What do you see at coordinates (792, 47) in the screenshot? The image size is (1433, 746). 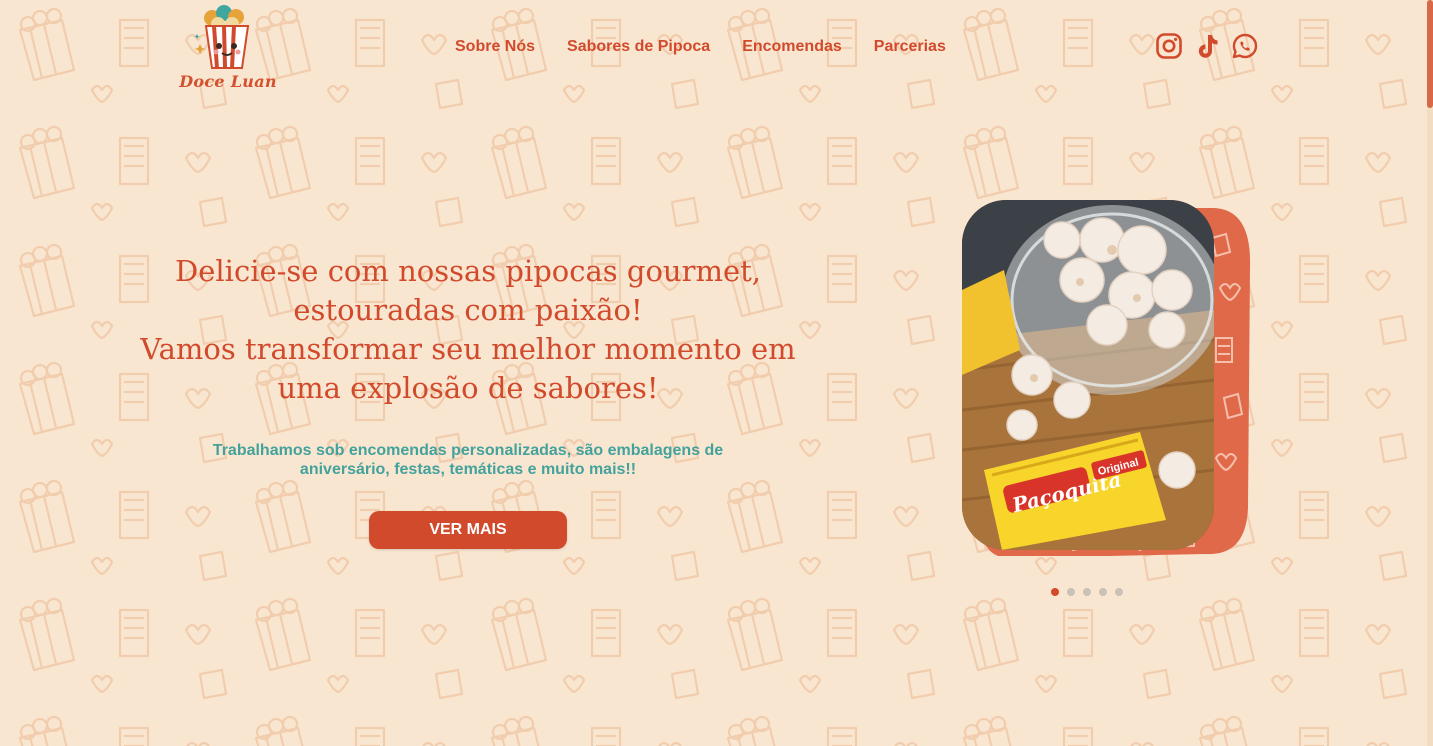 I see `nav-item-encomendas: Encomendas` at bounding box center [792, 47].